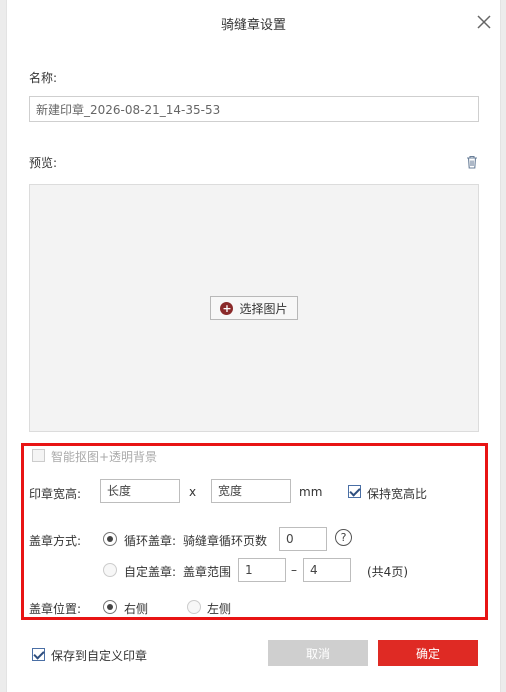 Image resolution: width=506 pixels, height=692 pixels. I want to click on cycle-pages-label: 骑缝章循环页数, so click(225, 541).